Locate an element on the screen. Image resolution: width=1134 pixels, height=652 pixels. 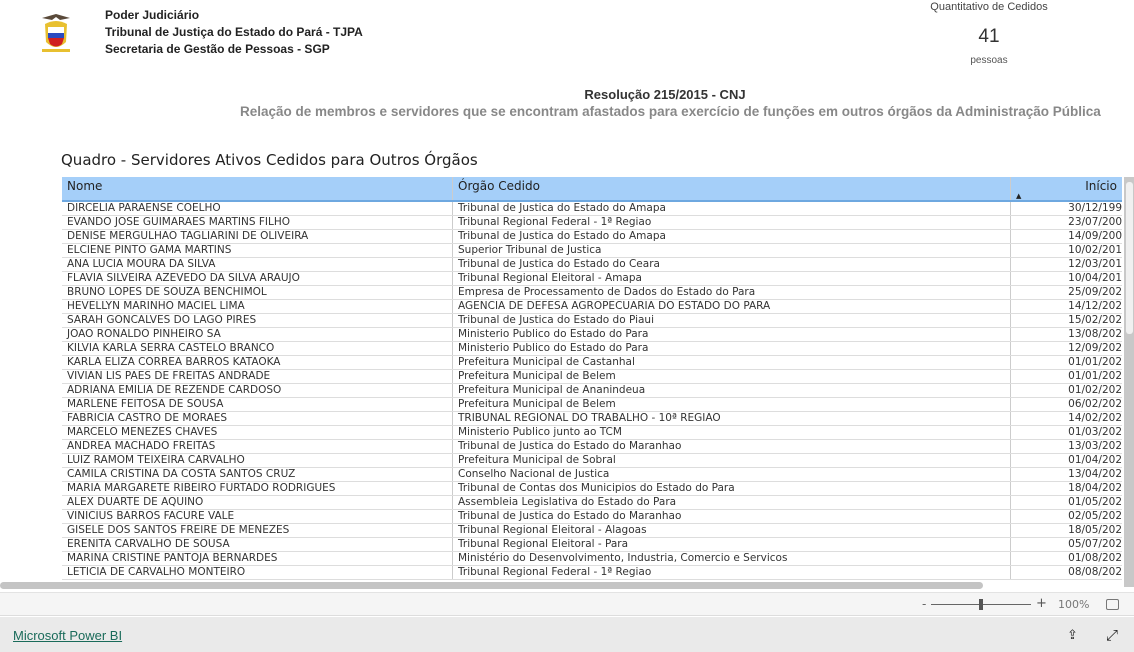
tjpa-logo is located at coordinates (56, 33).